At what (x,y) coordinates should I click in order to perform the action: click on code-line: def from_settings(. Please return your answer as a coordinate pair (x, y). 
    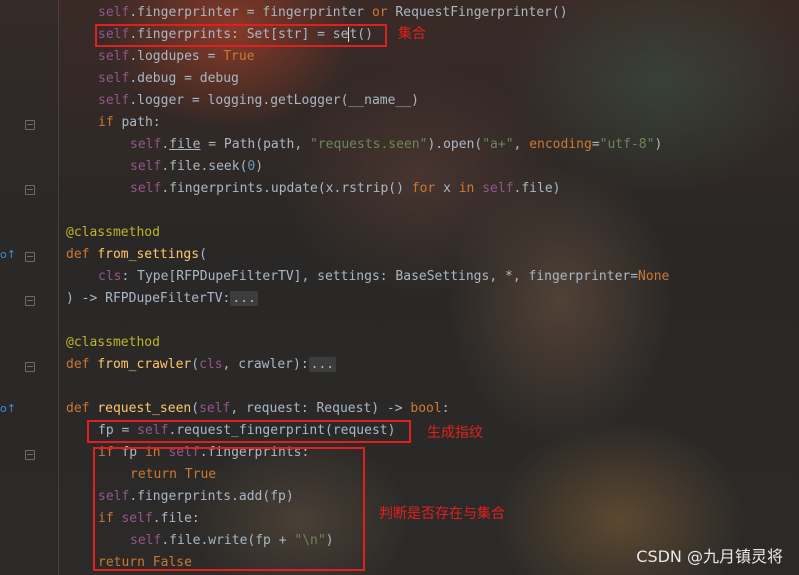
    Looking at the image, I should click on (136, 254).